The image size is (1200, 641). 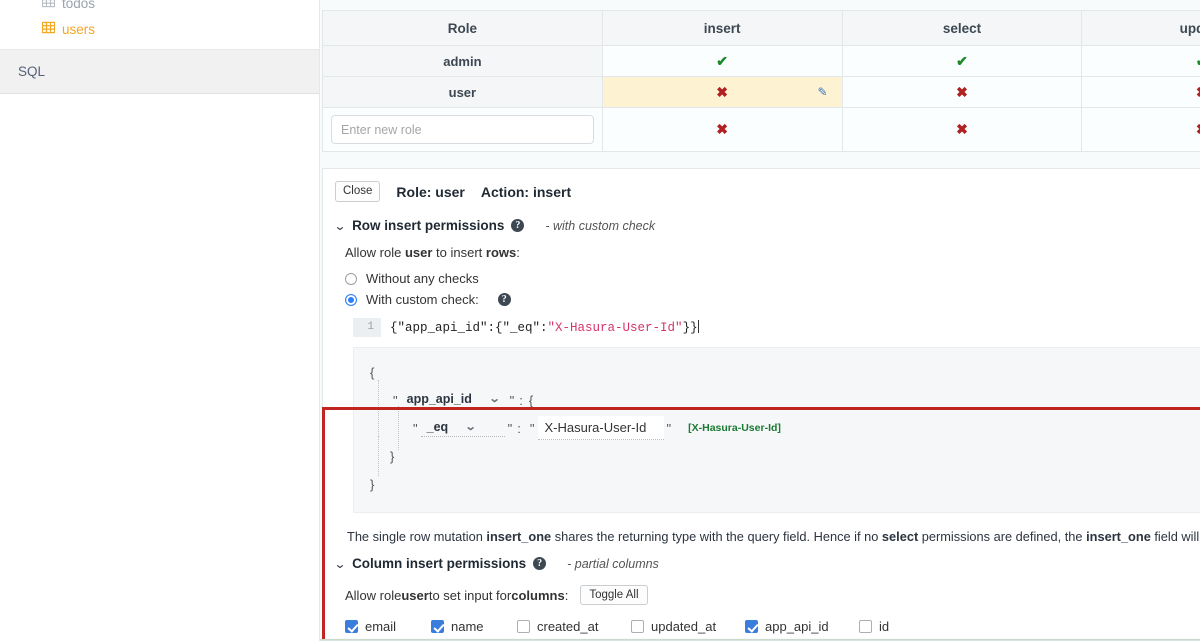 I want to click on column-permissions-note: - partial columns, so click(x=613, y=563).